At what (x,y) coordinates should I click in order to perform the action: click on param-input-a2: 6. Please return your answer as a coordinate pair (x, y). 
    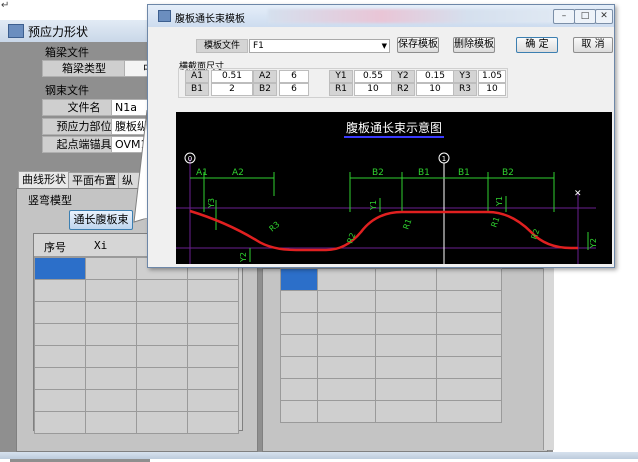
    Looking at the image, I should click on (294, 76).